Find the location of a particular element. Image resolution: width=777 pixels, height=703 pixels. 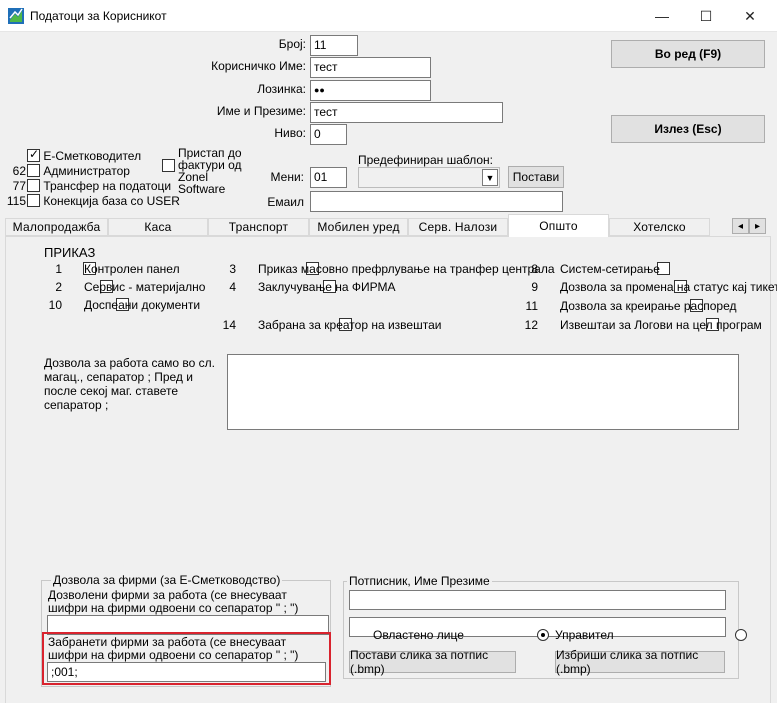

close-button: ✕ is located at coordinates (750, 16).